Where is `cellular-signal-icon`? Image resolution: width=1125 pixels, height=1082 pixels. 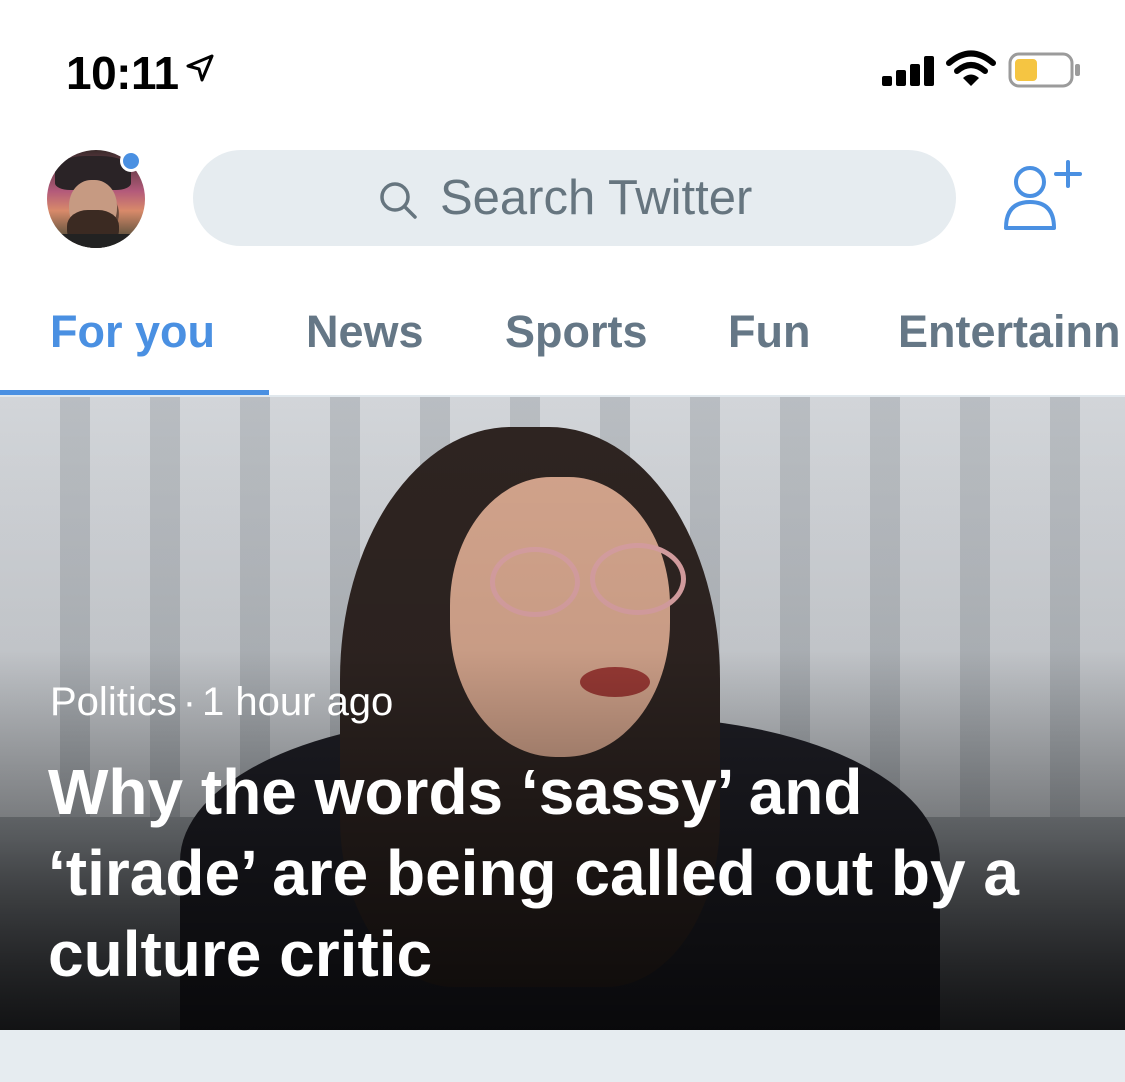
cellular-signal-icon is located at coordinates (909, 71).